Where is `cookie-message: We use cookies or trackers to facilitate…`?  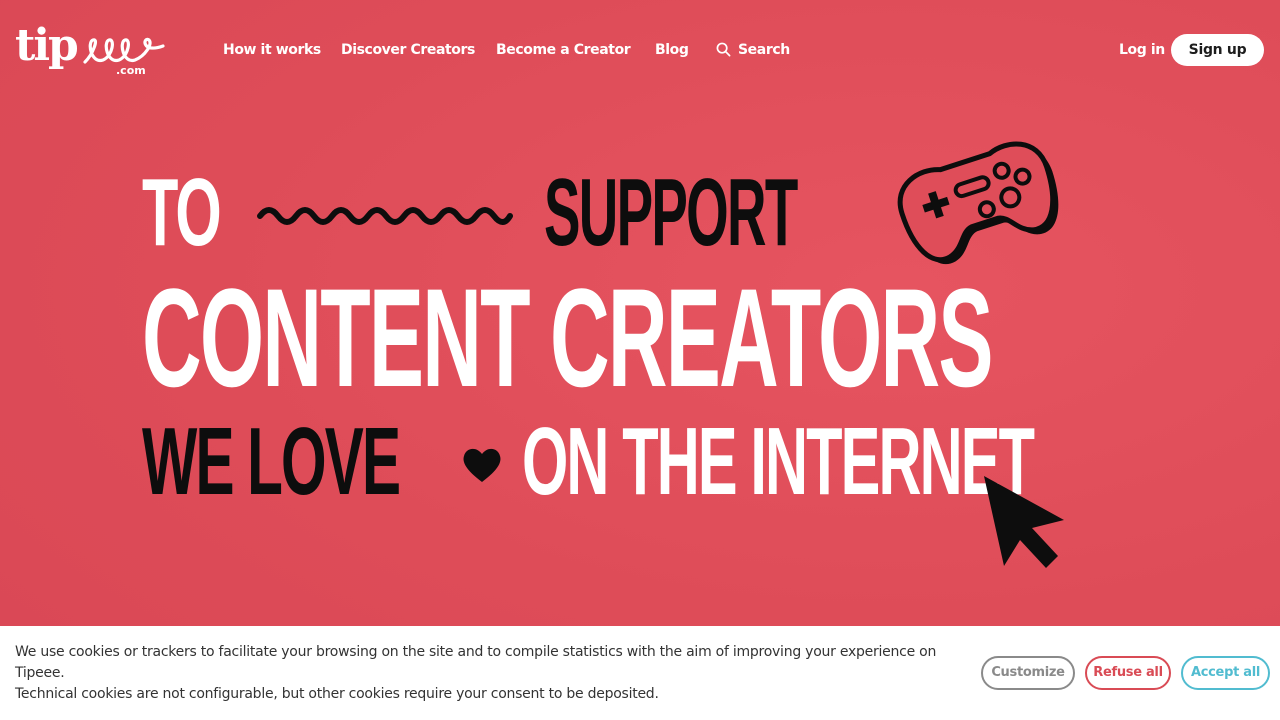 cookie-message: We use cookies or trackers to facilitate… is located at coordinates (495, 673).